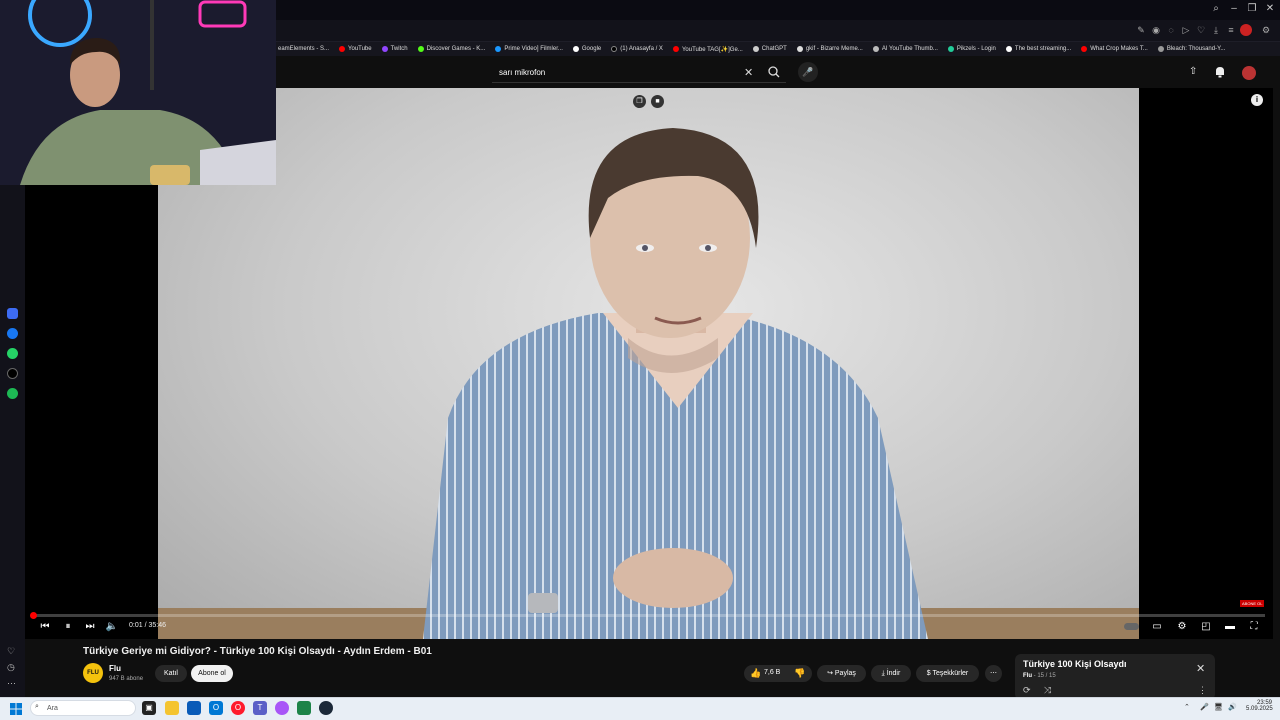 This screenshot has width=1280, height=720. I want to click on progress-bar, so click(649, 615).